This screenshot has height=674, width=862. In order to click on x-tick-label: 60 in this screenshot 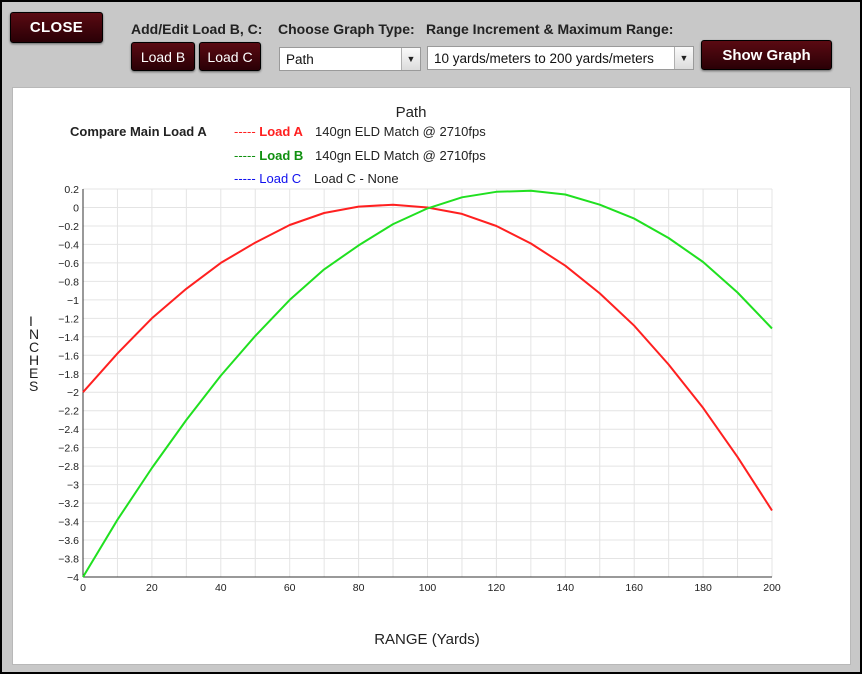, I will do `click(290, 588)`.